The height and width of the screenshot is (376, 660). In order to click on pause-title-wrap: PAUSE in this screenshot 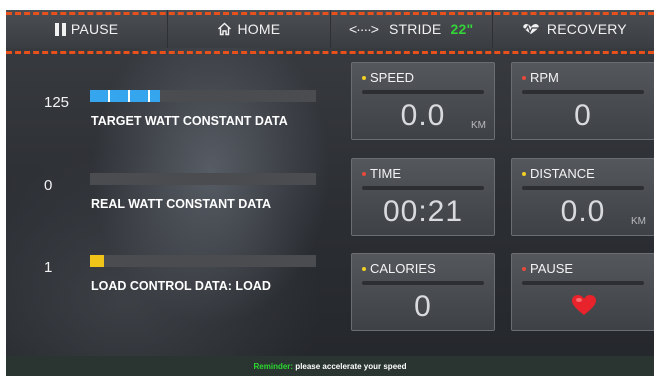, I will do `click(547, 268)`.